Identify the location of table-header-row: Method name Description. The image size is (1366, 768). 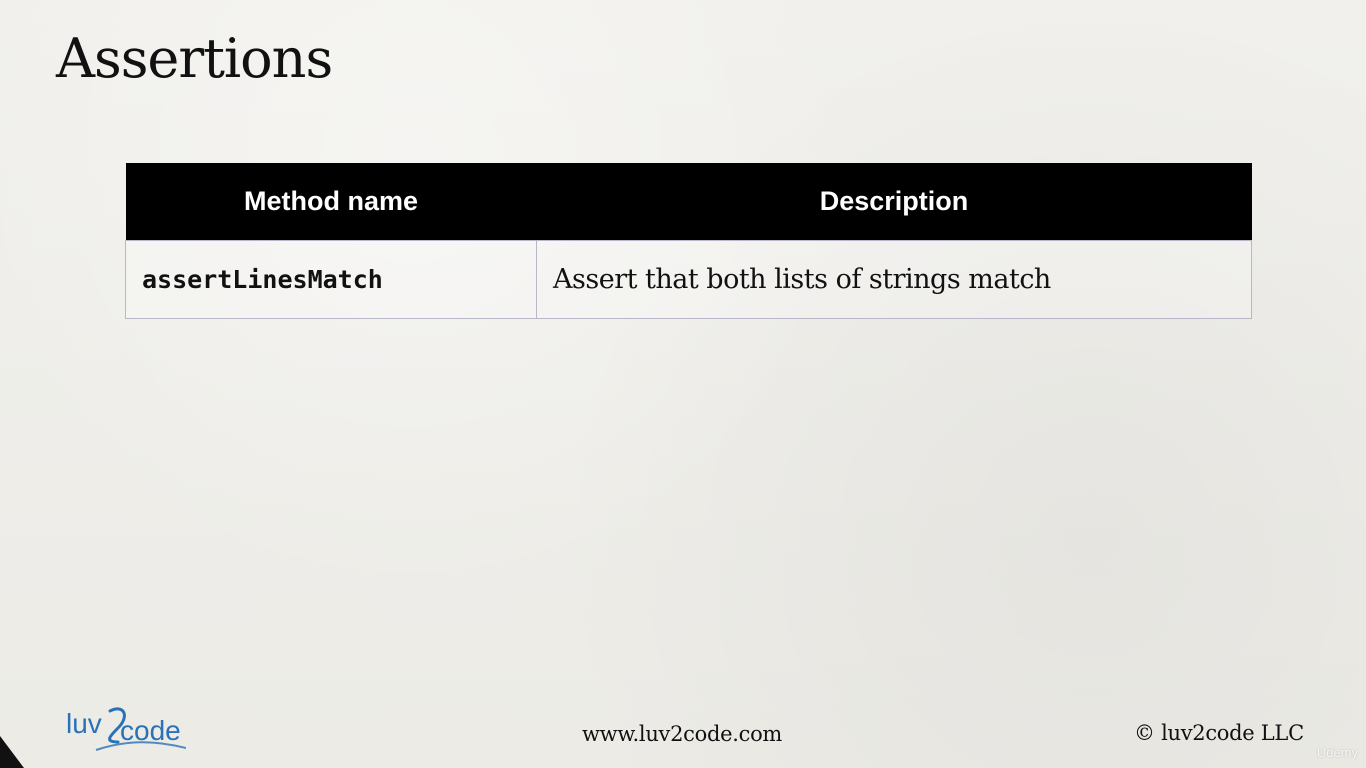
(688, 202).